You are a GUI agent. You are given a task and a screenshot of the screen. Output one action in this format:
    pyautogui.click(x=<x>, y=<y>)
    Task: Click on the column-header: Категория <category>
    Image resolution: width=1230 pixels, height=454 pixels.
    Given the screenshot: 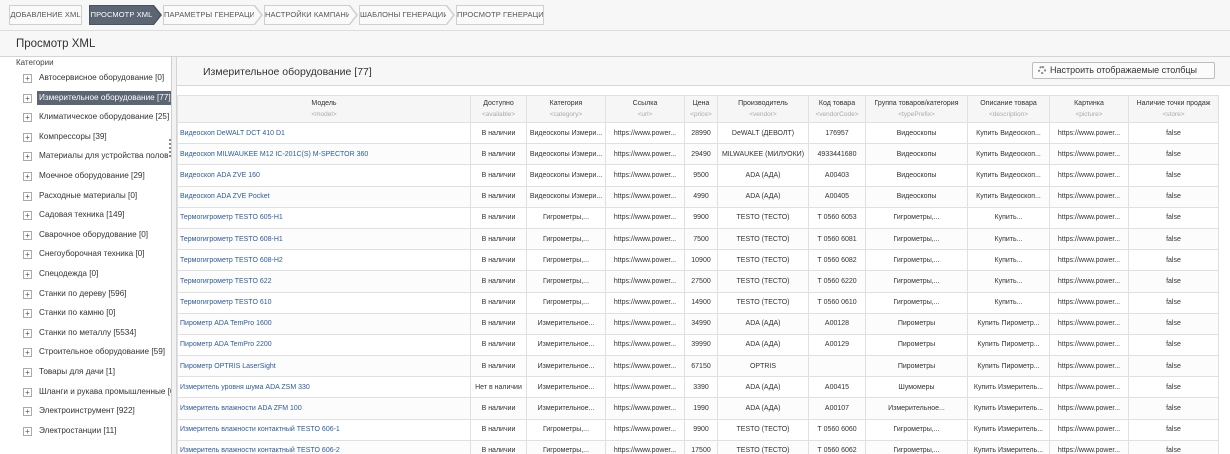 What is the action you would take?
    pyautogui.click(x=566, y=109)
    